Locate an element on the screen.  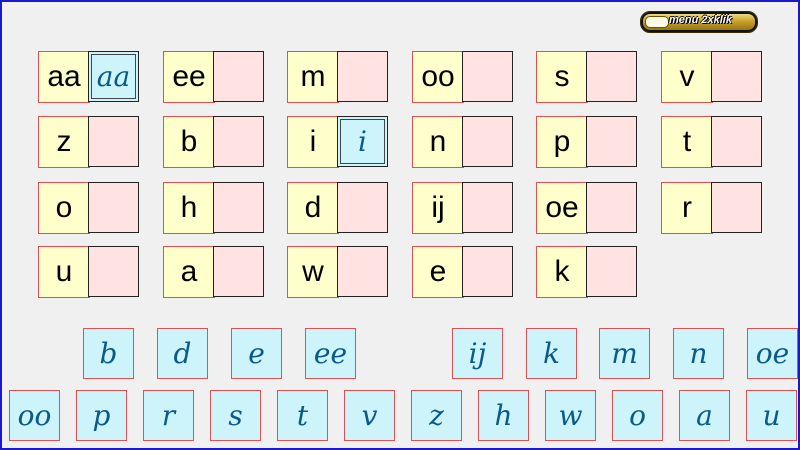
print-letter: w is located at coordinates (313, 272).